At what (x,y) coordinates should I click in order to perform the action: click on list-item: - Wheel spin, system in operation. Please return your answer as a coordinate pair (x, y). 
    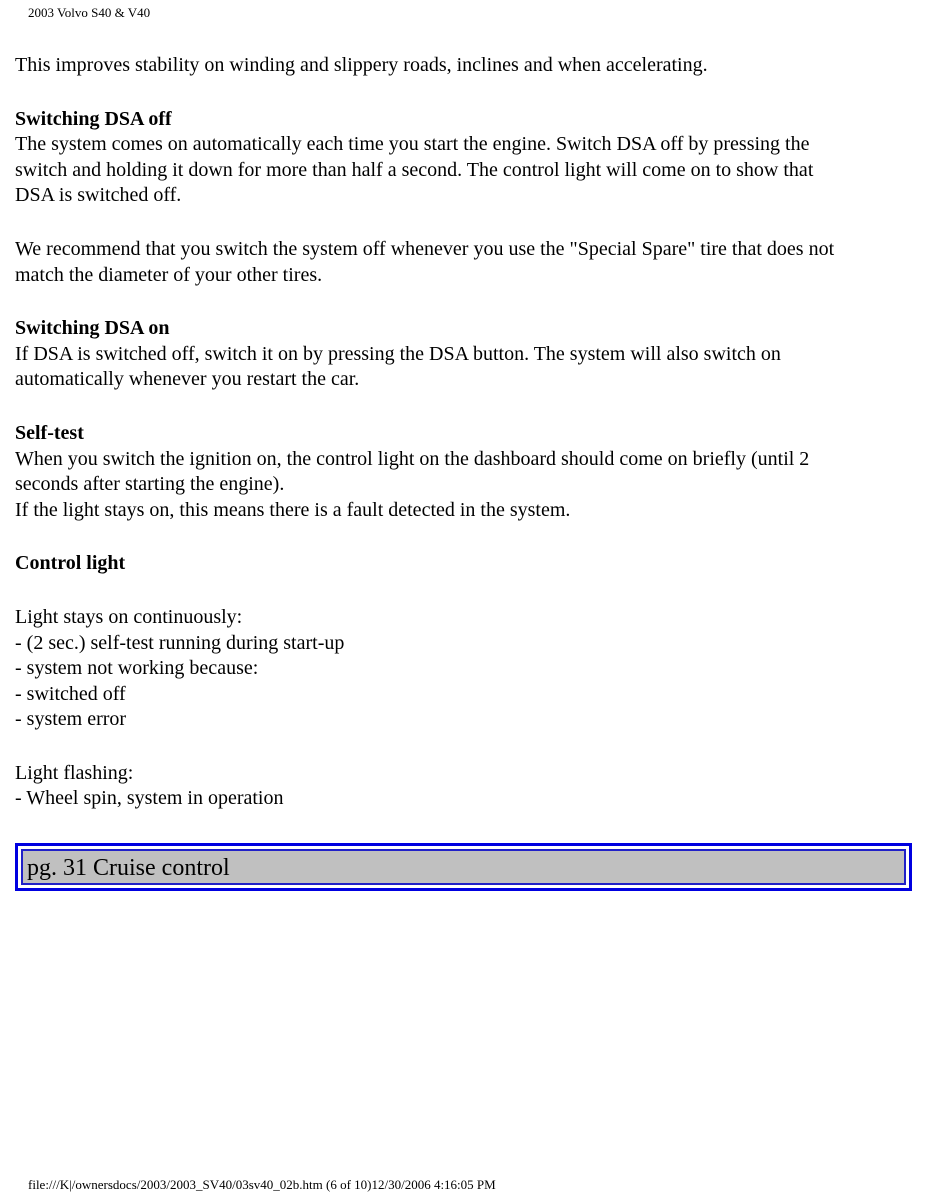
    Looking at the image, I should click on (149, 798).